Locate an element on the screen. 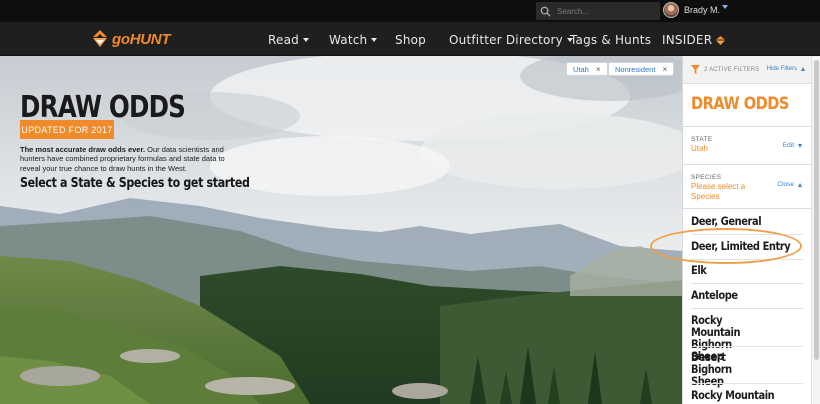  nav-watch: Watch is located at coordinates (353, 40).